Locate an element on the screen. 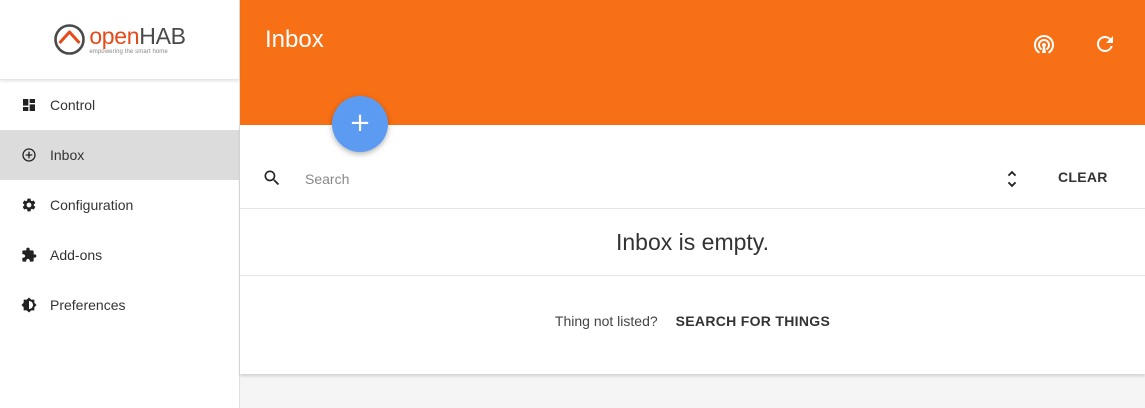 The height and width of the screenshot is (408, 1145). sidebar-item-addons: Add-ons is located at coordinates (119, 255).